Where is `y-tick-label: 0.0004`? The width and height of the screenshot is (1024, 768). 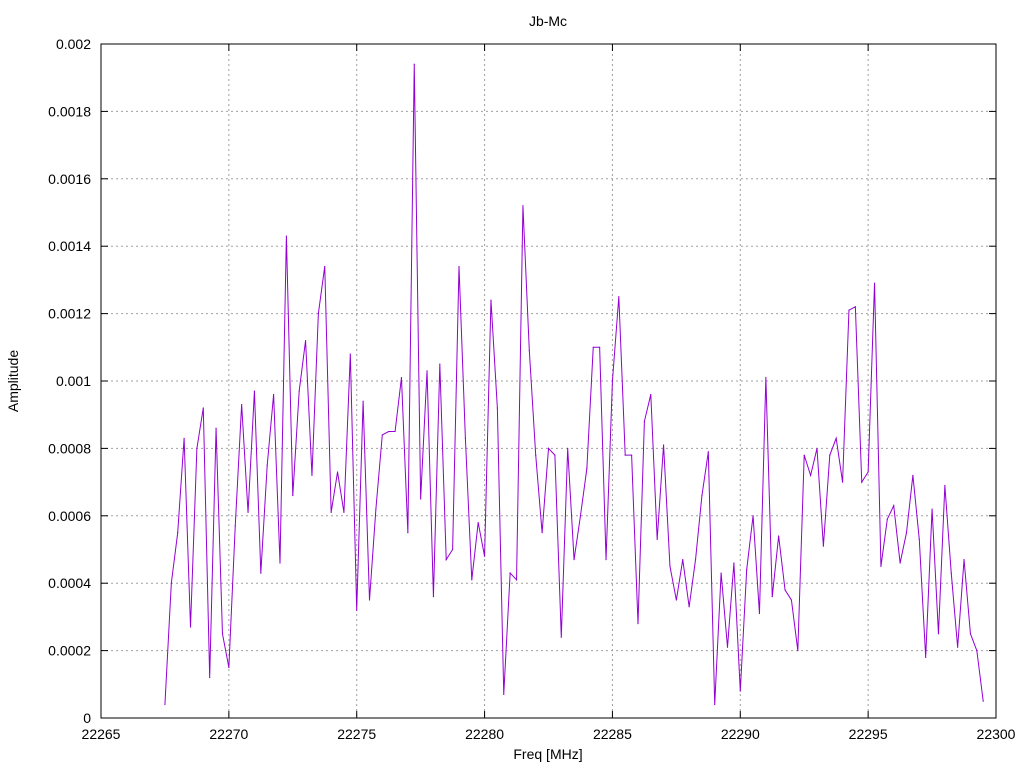 y-tick-label: 0.0004 is located at coordinates (69, 583).